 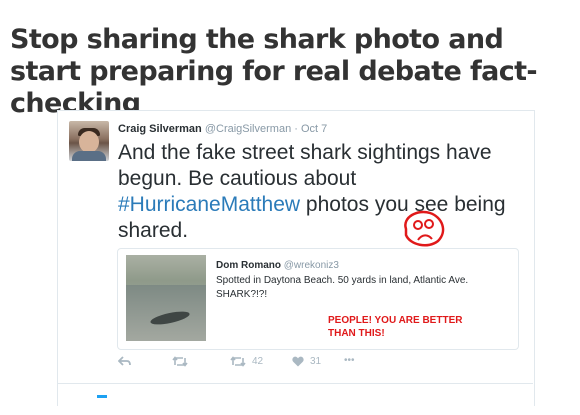 What do you see at coordinates (298, 361) in the screenshot?
I see `heart-icon` at bounding box center [298, 361].